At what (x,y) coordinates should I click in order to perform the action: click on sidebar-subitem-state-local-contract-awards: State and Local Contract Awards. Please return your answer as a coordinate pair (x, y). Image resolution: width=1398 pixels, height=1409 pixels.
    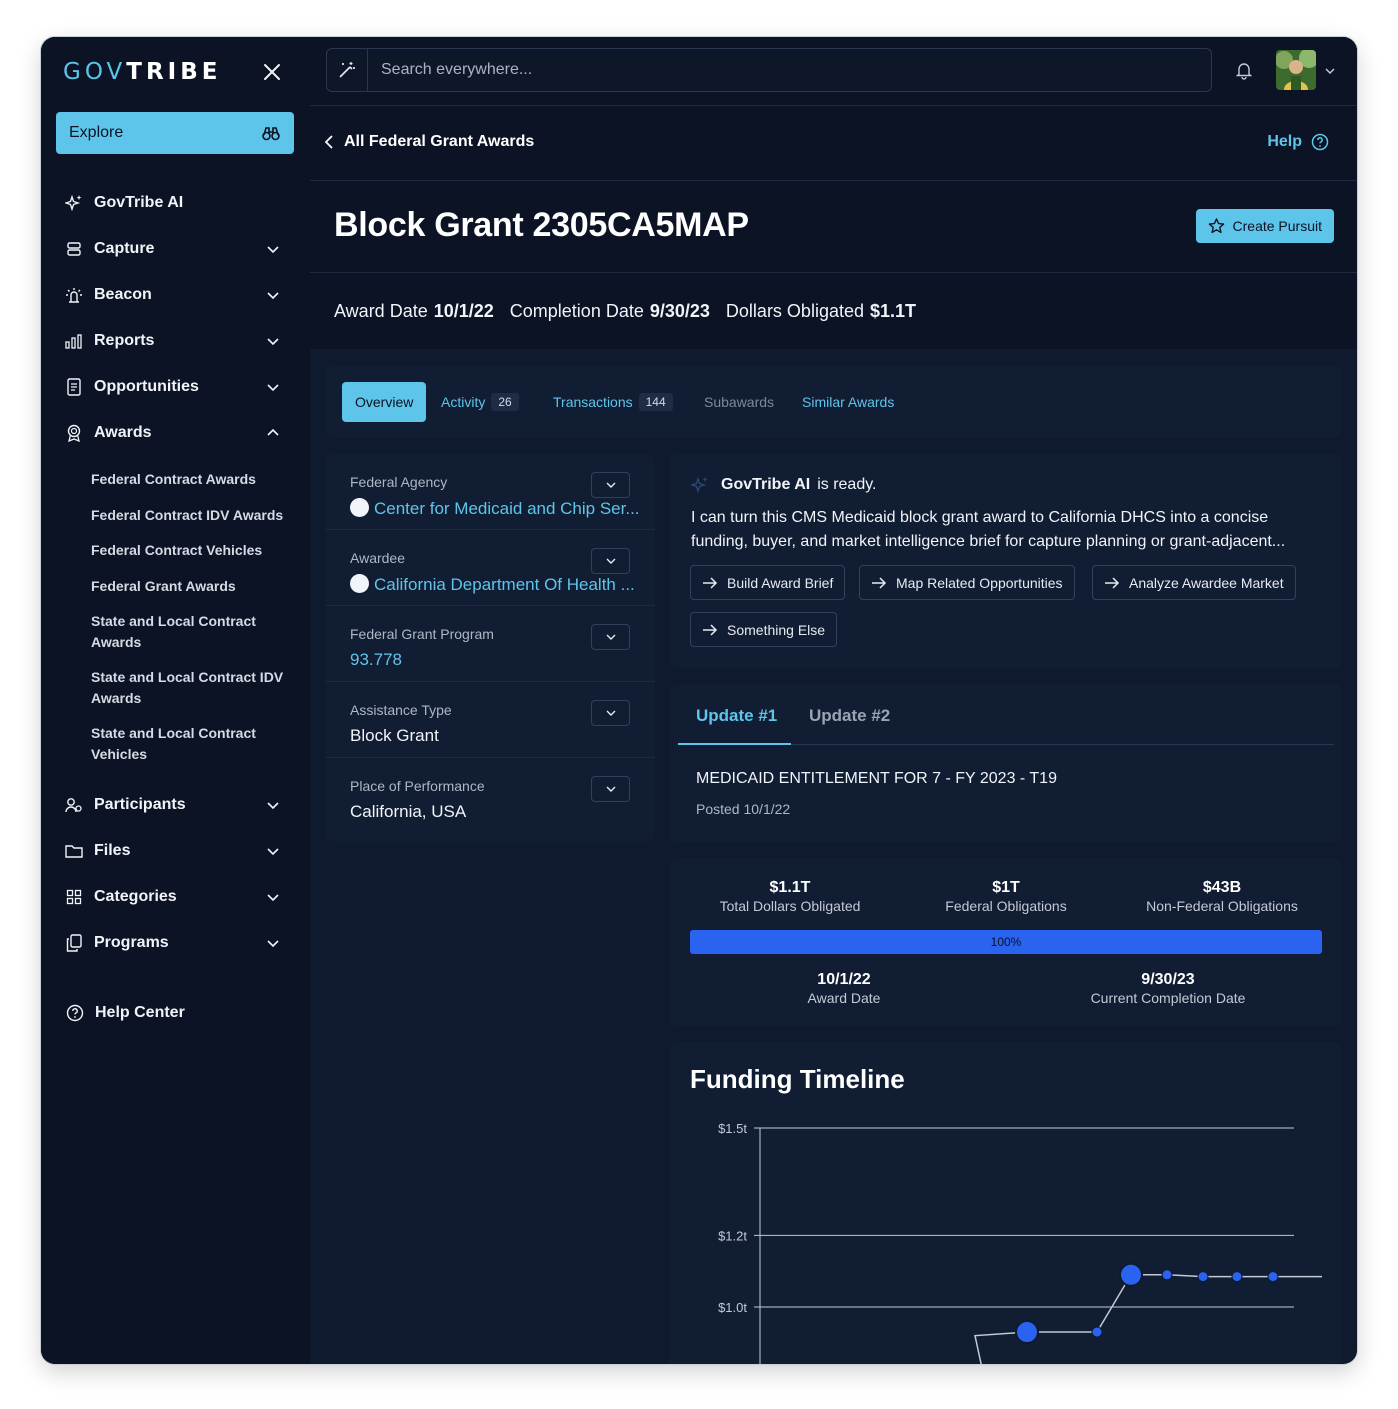
    Looking at the image, I should click on (191, 632).